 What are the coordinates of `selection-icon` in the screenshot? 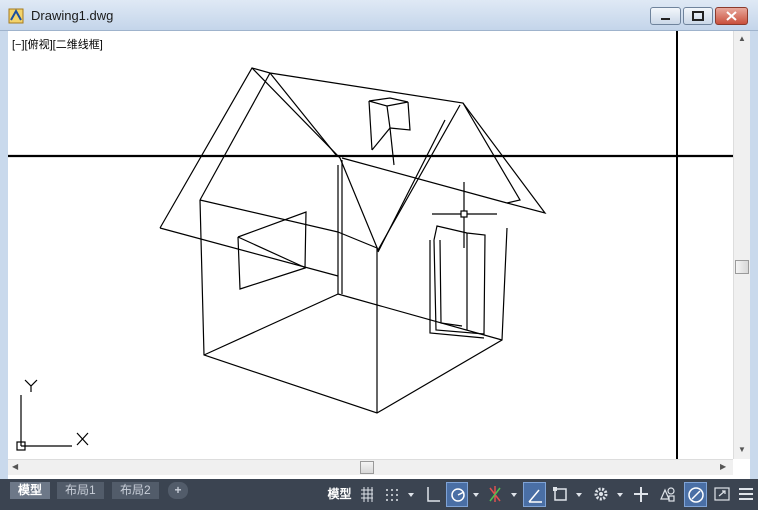 It's located at (667, 494).